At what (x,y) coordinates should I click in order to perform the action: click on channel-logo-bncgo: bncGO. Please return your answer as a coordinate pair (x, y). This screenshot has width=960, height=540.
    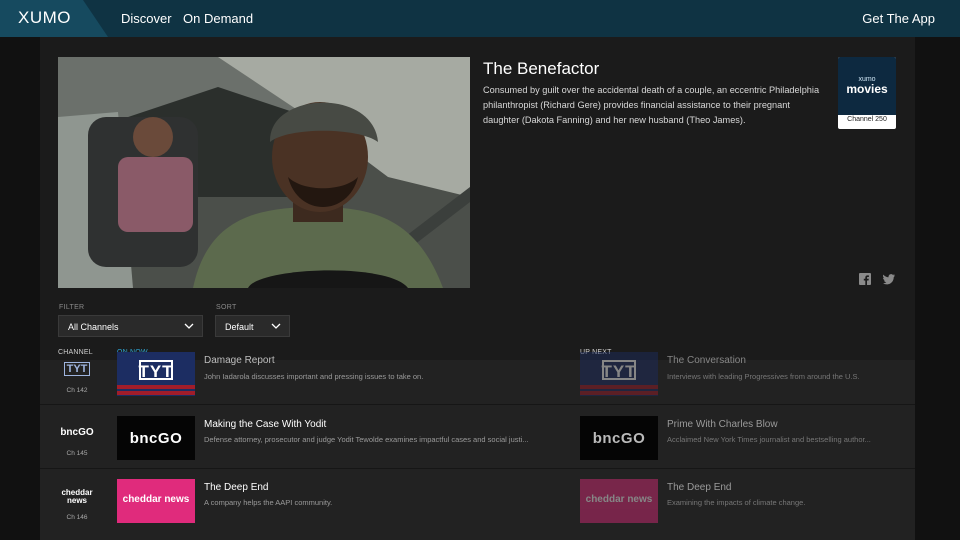
    Looking at the image, I should click on (77, 432).